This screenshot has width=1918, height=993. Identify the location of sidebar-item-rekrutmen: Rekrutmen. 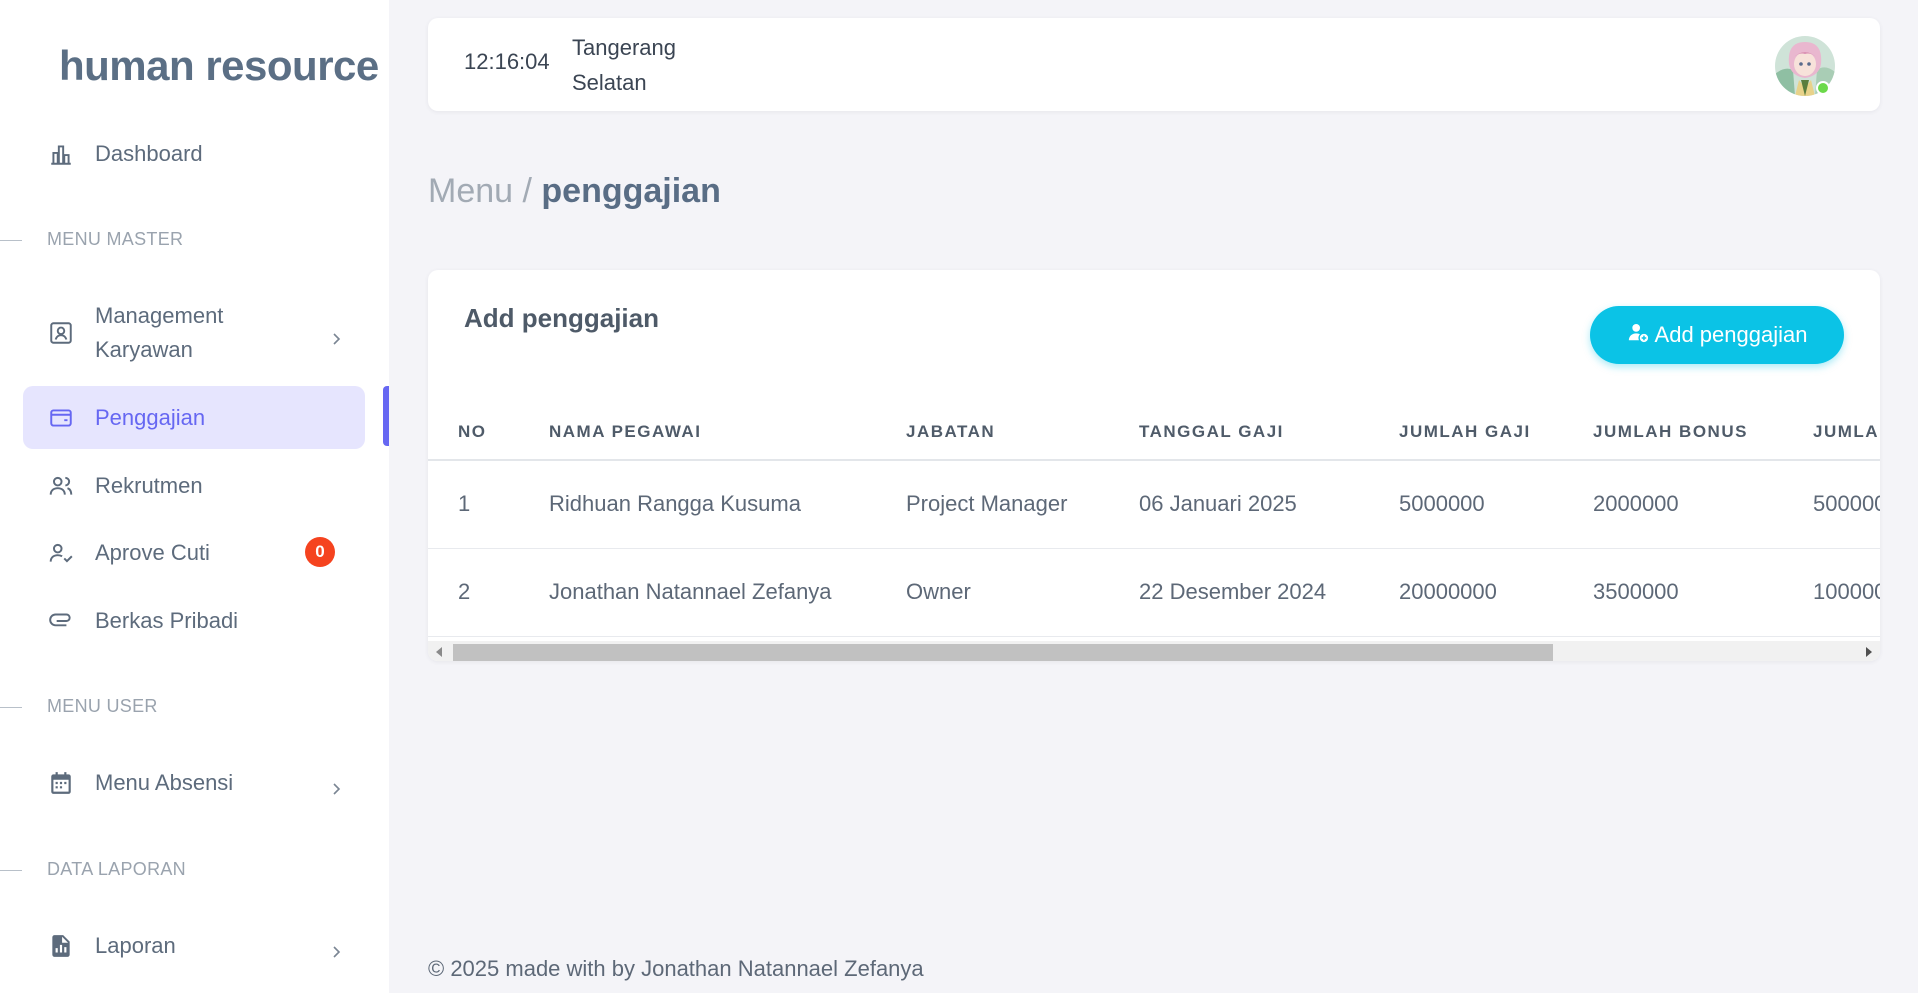
(194, 485).